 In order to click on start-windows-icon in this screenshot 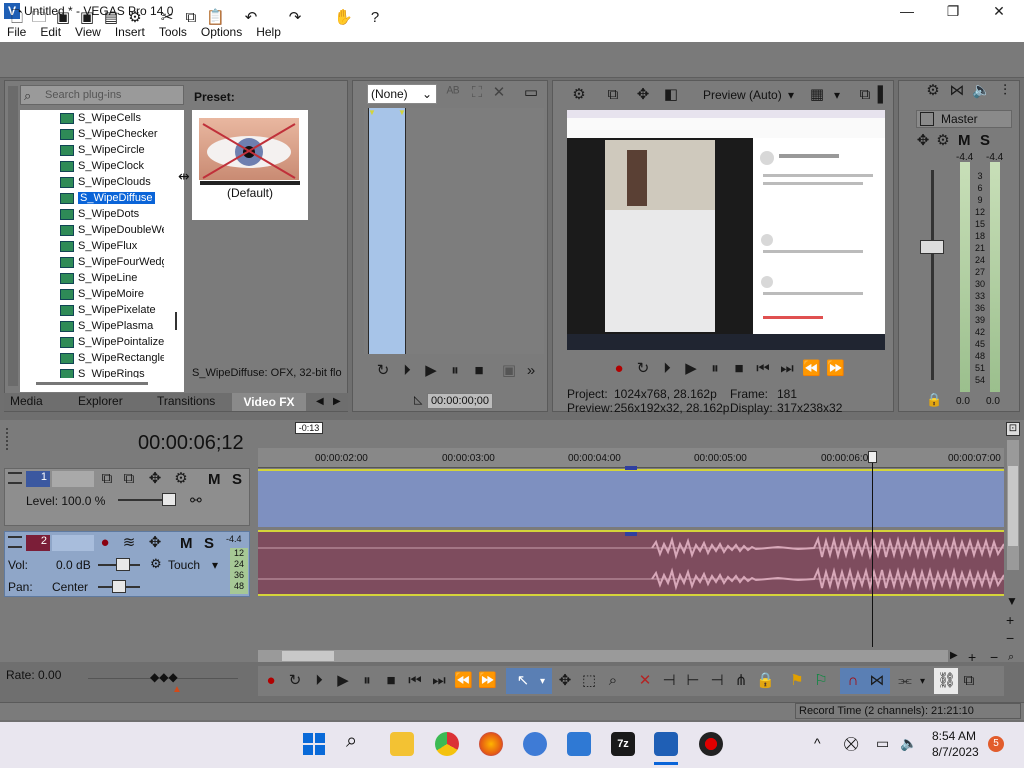, I will do `click(314, 744)`.